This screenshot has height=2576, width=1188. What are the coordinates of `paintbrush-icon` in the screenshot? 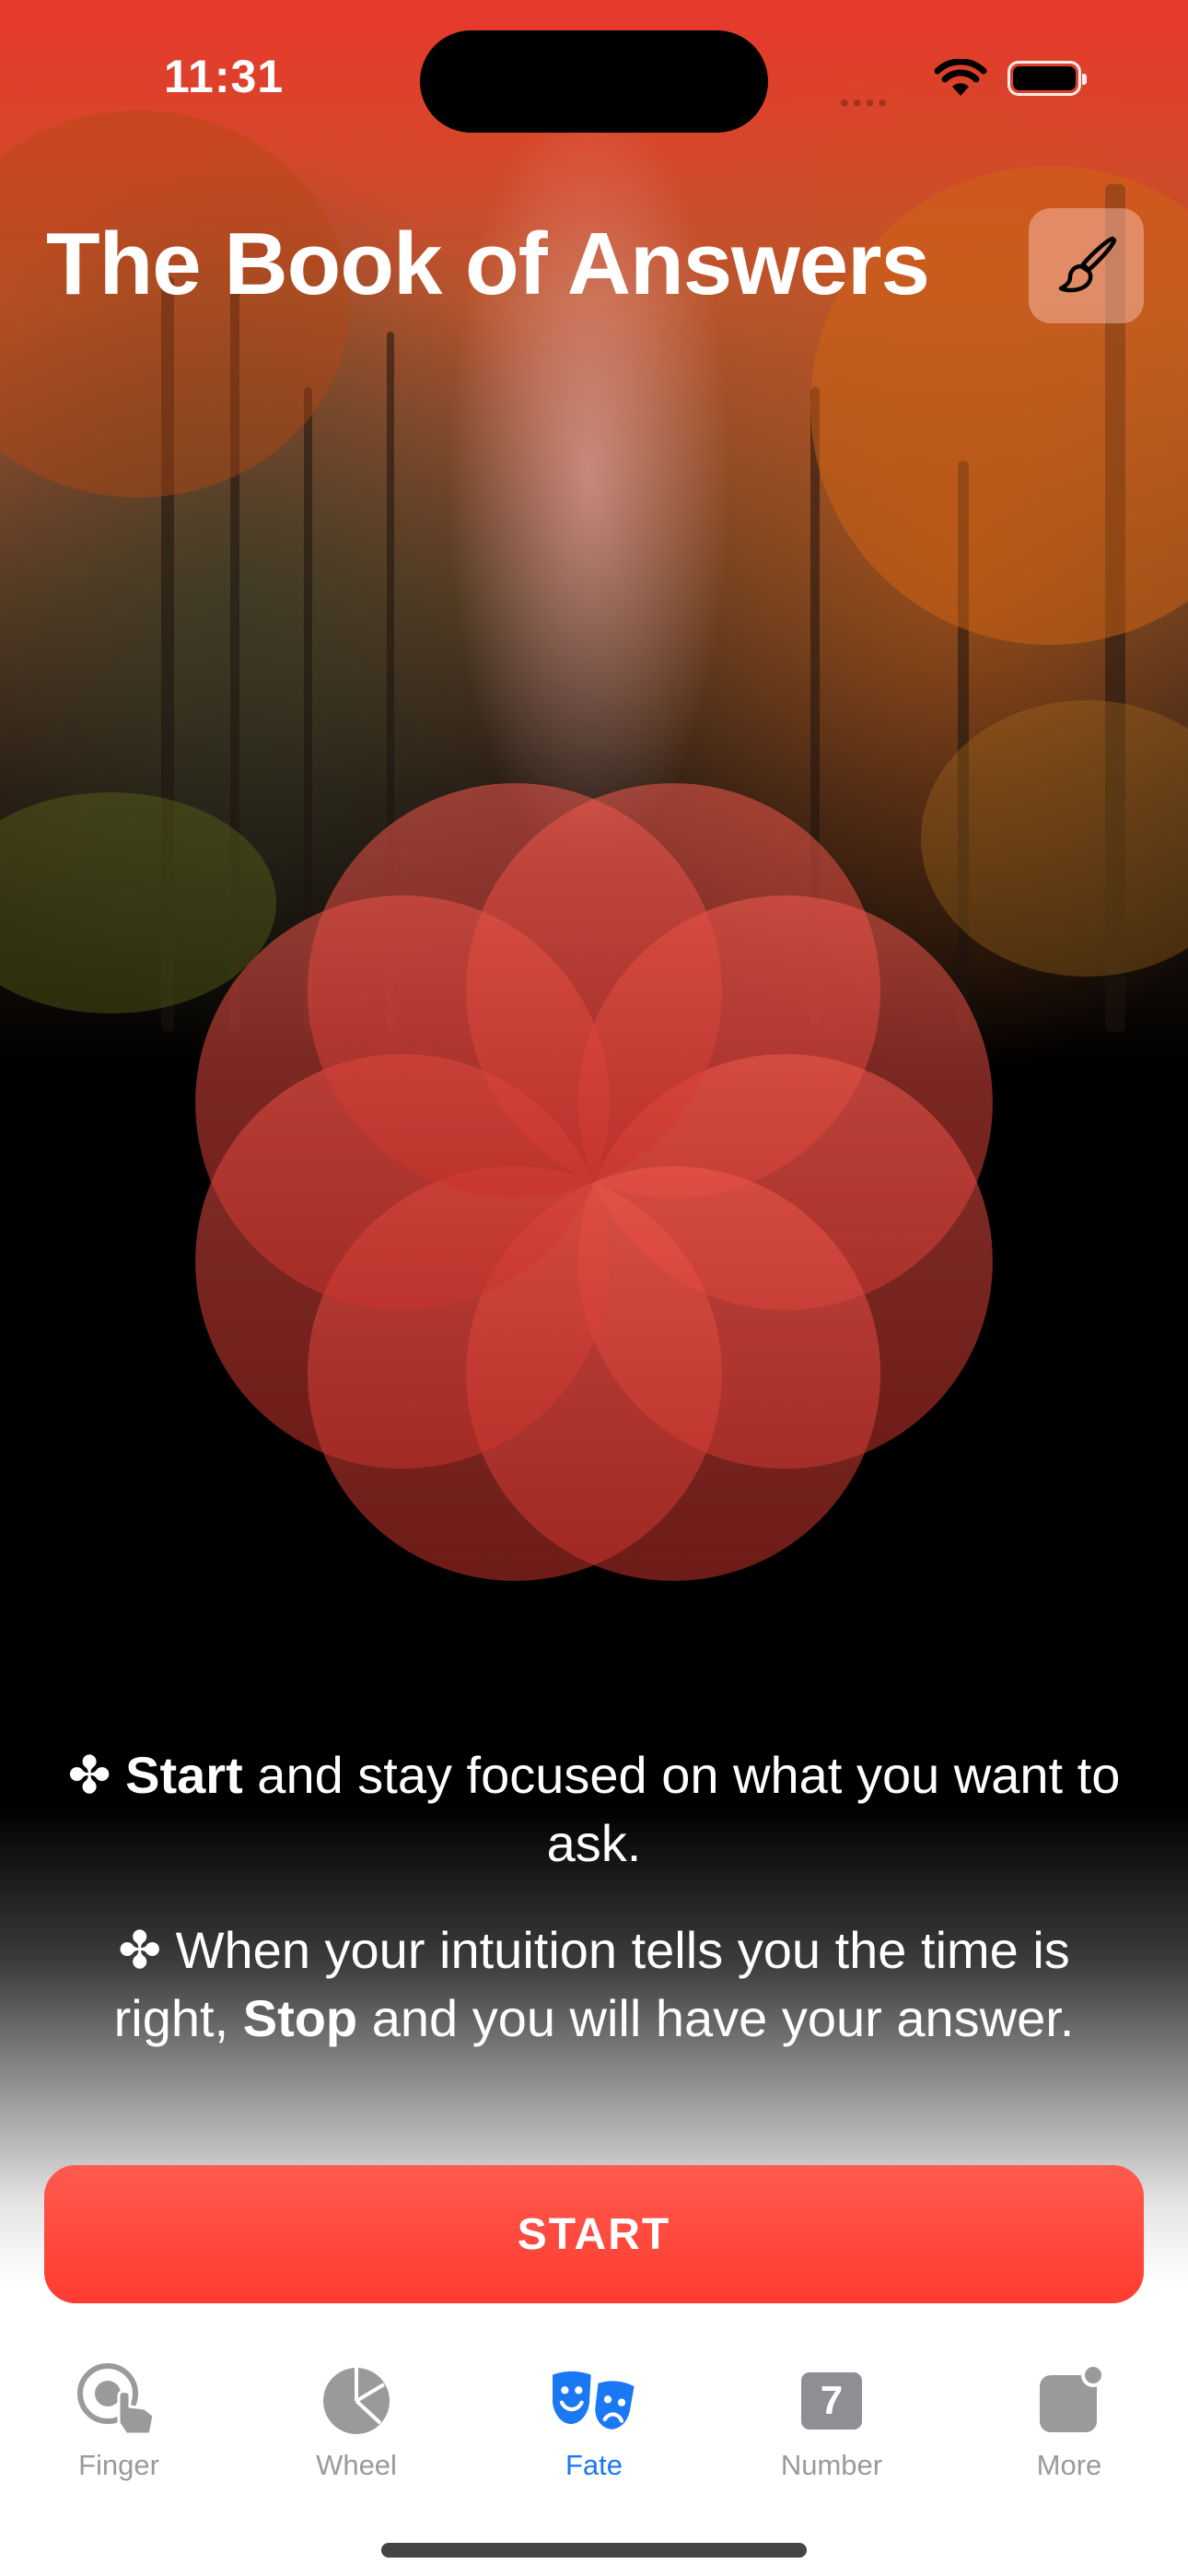 It's located at (1087, 264).